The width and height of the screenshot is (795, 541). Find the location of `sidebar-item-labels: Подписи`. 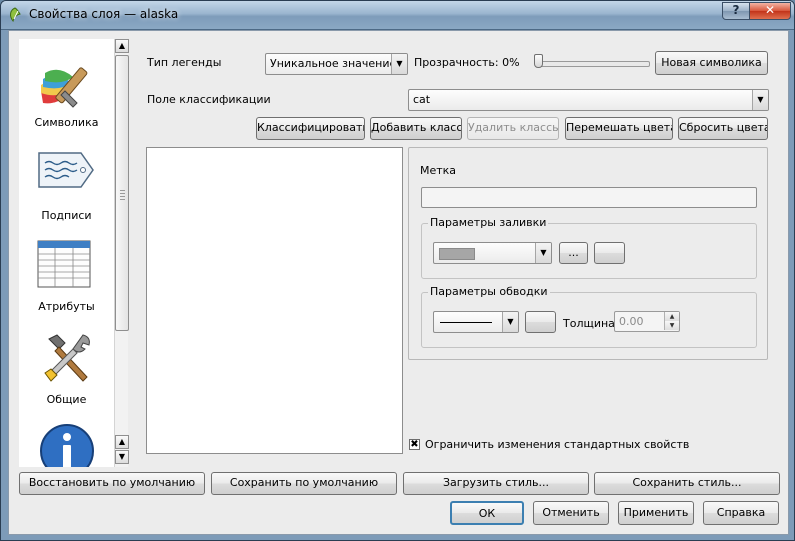

sidebar-item-labels: Подписи is located at coordinates (66, 183).